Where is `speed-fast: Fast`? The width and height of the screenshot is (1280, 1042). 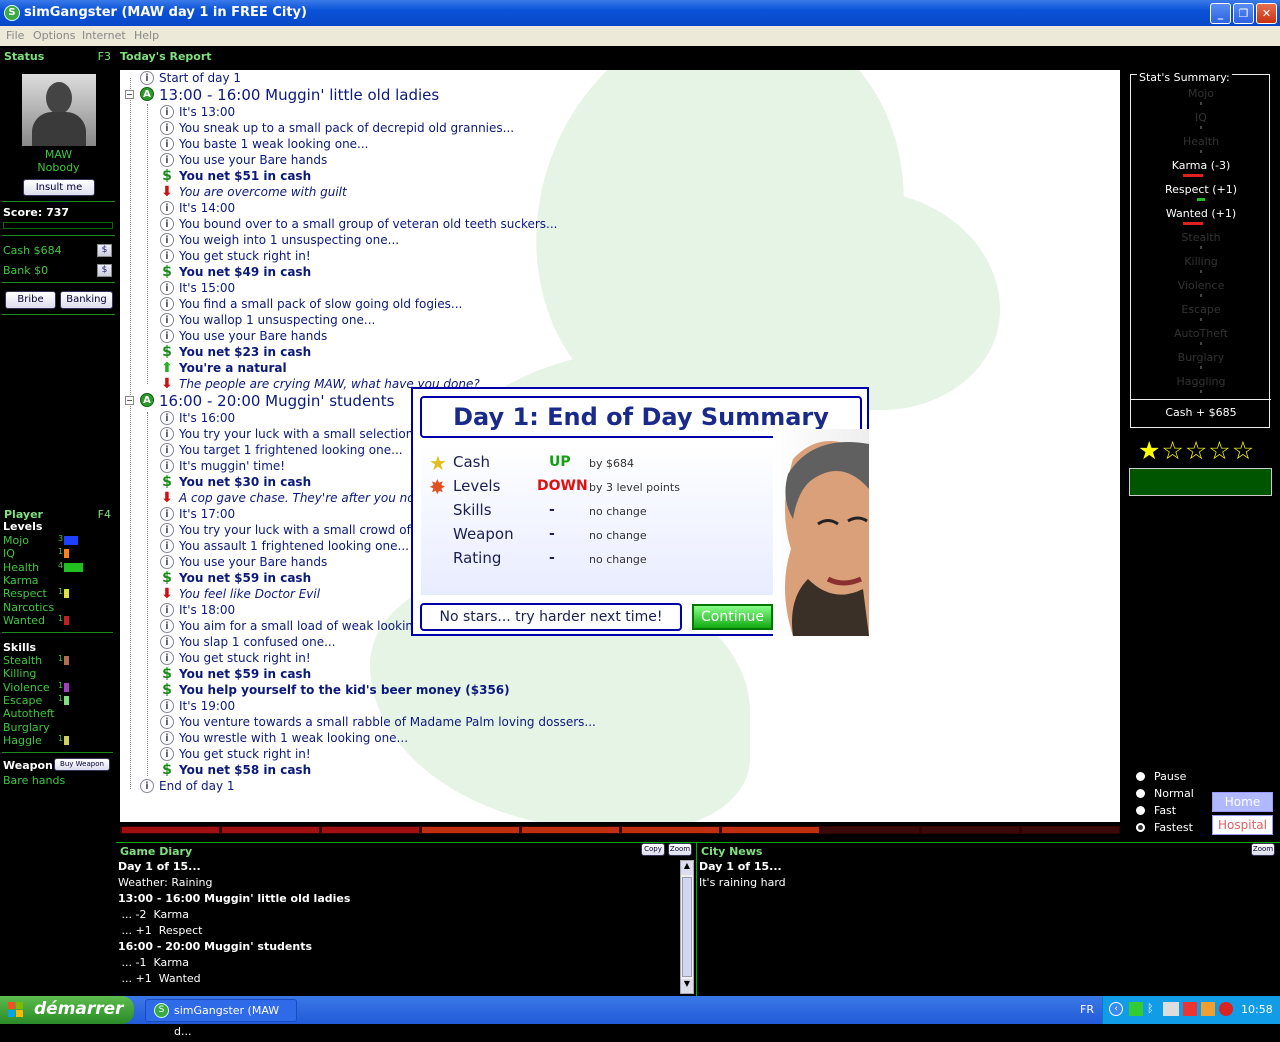
speed-fast: Fast is located at coordinates (1156, 810).